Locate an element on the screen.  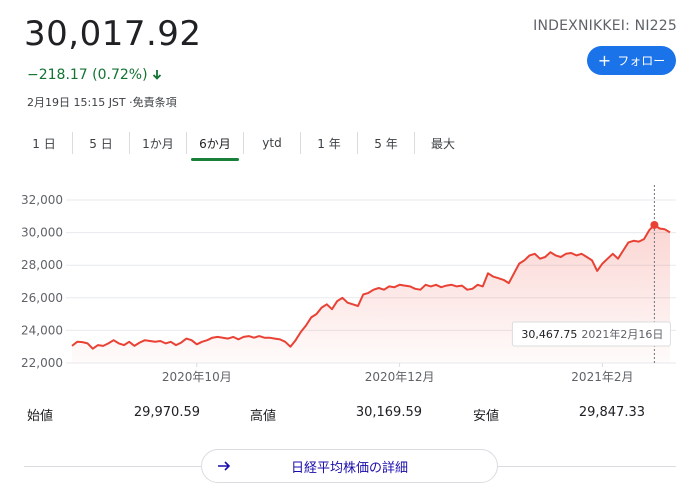
tab-range-5: 1 年 is located at coordinates (328, 143).